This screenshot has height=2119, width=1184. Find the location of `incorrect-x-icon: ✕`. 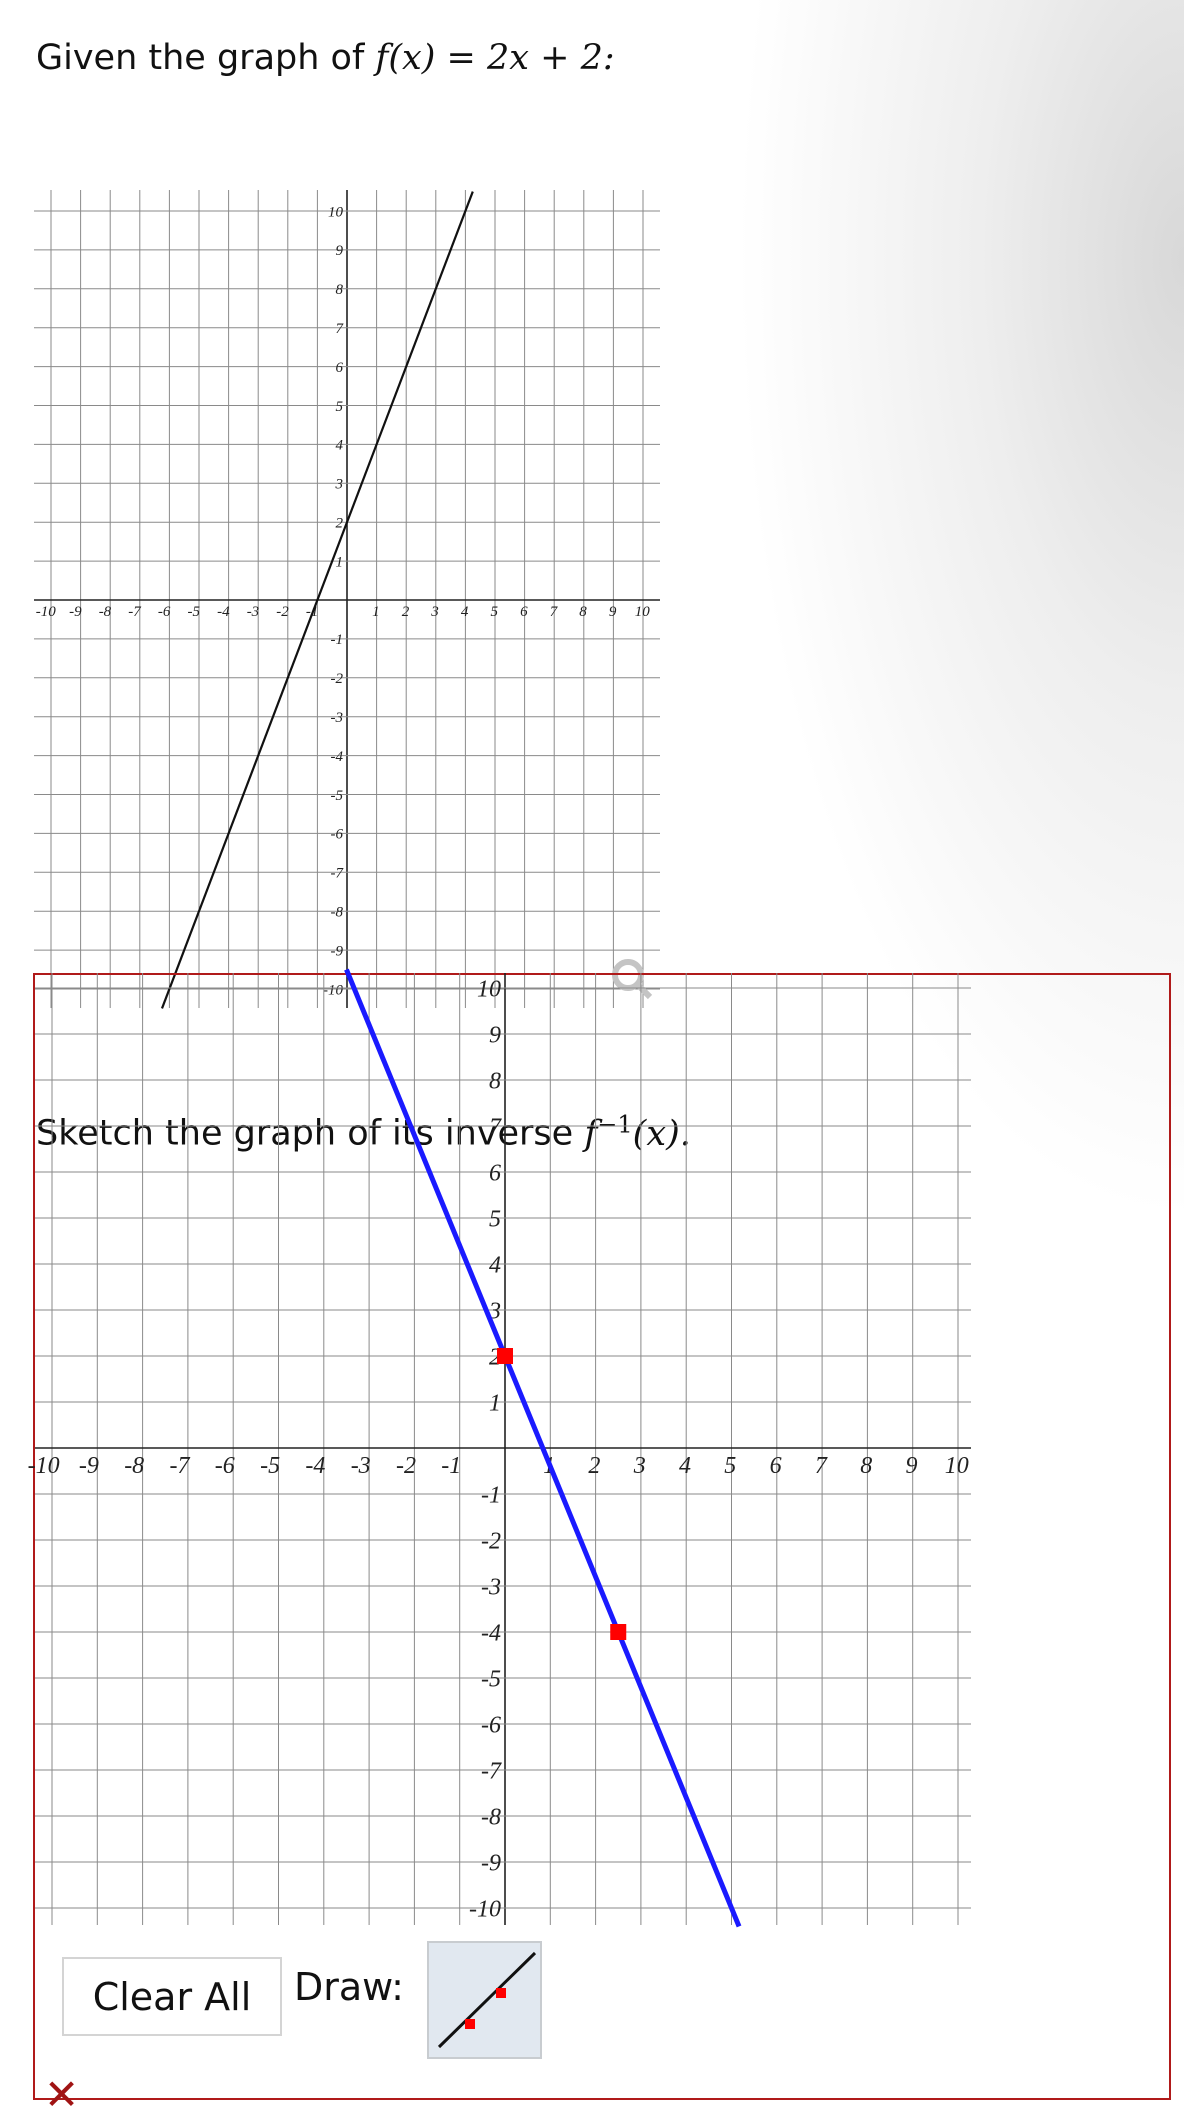

incorrect-x-icon: ✕ is located at coordinates (62, 2094).